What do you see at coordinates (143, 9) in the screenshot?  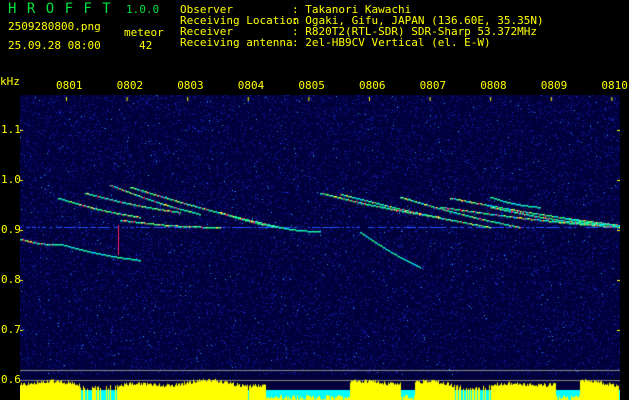 I see `app-version: 1.0.0` at bounding box center [143, 9].